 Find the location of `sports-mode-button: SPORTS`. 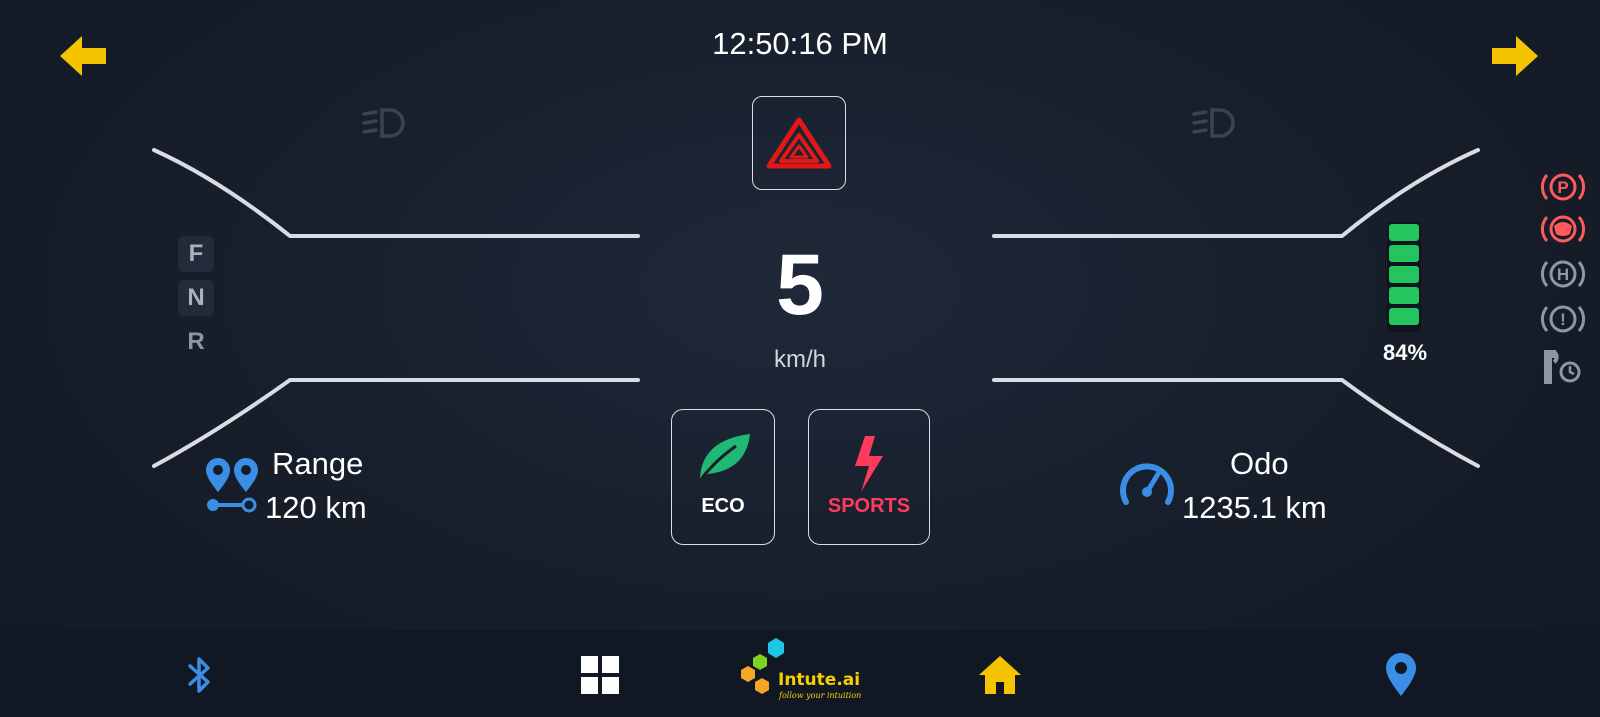

sports-mode-button: SPORTS is located at coordinates (869, 477).